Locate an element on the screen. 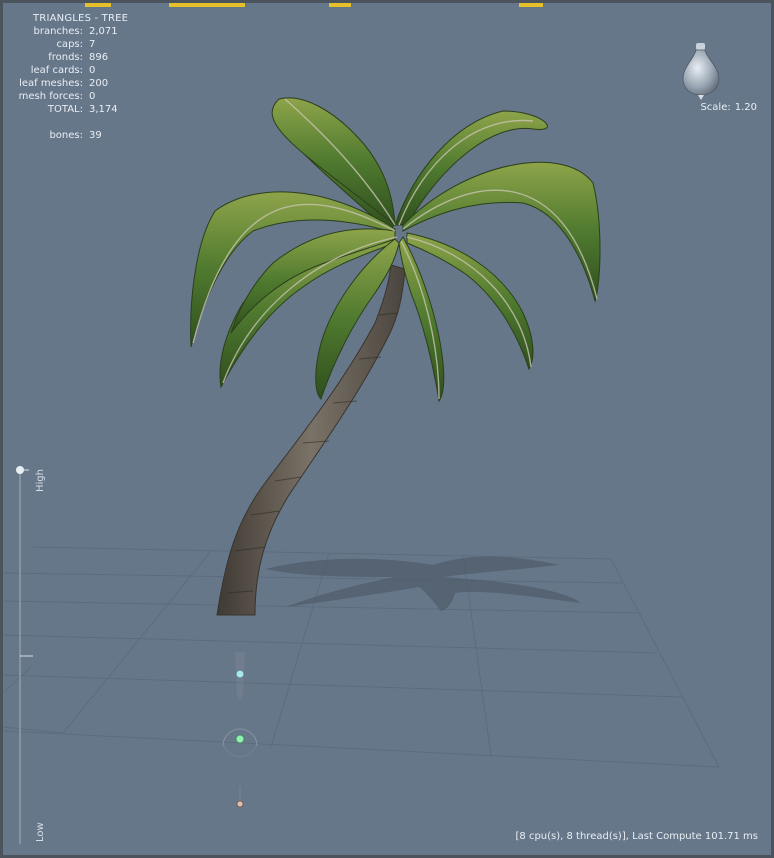 The width and height of the screenshot is (774, 858). bones-label: bones: is located at coordinates (66, 135).